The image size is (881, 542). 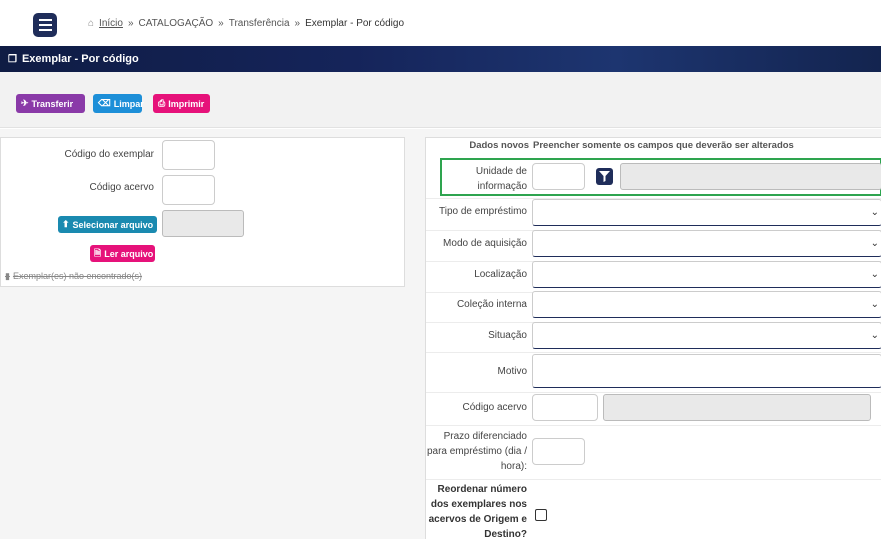 What do you see at coordinates (176, 23) in the screenshot?
I see `breadcrumb-item: CATALOGAÇÃO` at bounding box center [176, 23].